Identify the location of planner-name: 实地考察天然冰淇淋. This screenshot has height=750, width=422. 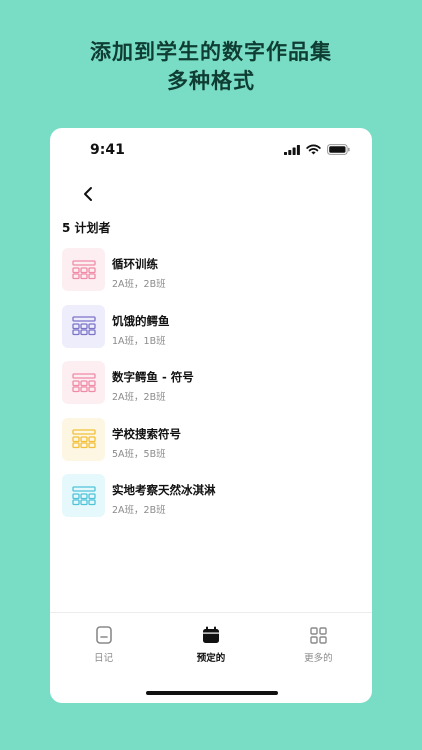
(164, 490).